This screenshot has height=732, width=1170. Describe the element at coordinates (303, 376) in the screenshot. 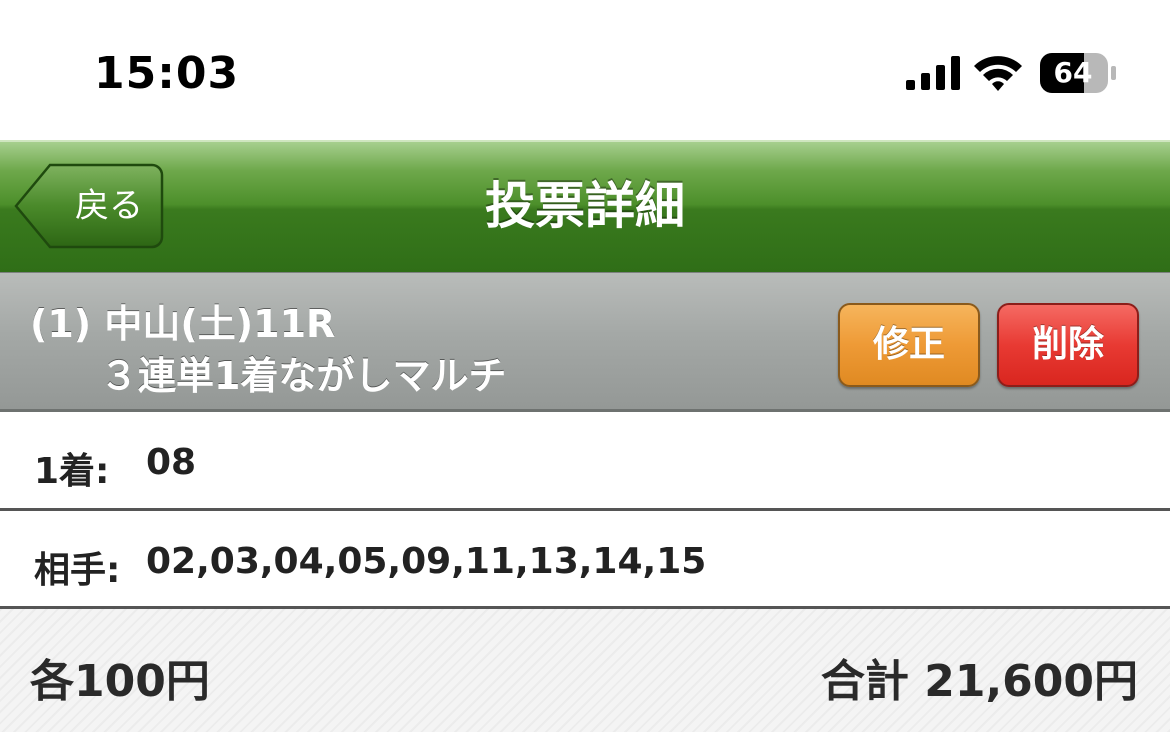

I see `bet-type: ３連単1着ながしマルチ` at that location.